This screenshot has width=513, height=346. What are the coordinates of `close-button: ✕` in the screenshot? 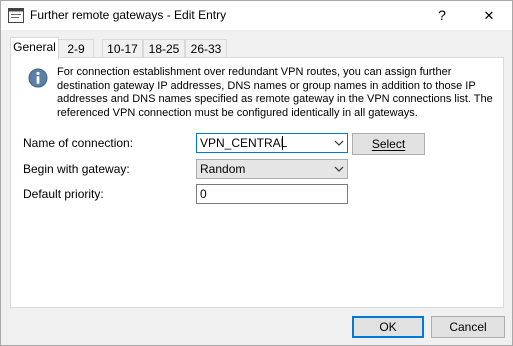 It's located at (489, 15).